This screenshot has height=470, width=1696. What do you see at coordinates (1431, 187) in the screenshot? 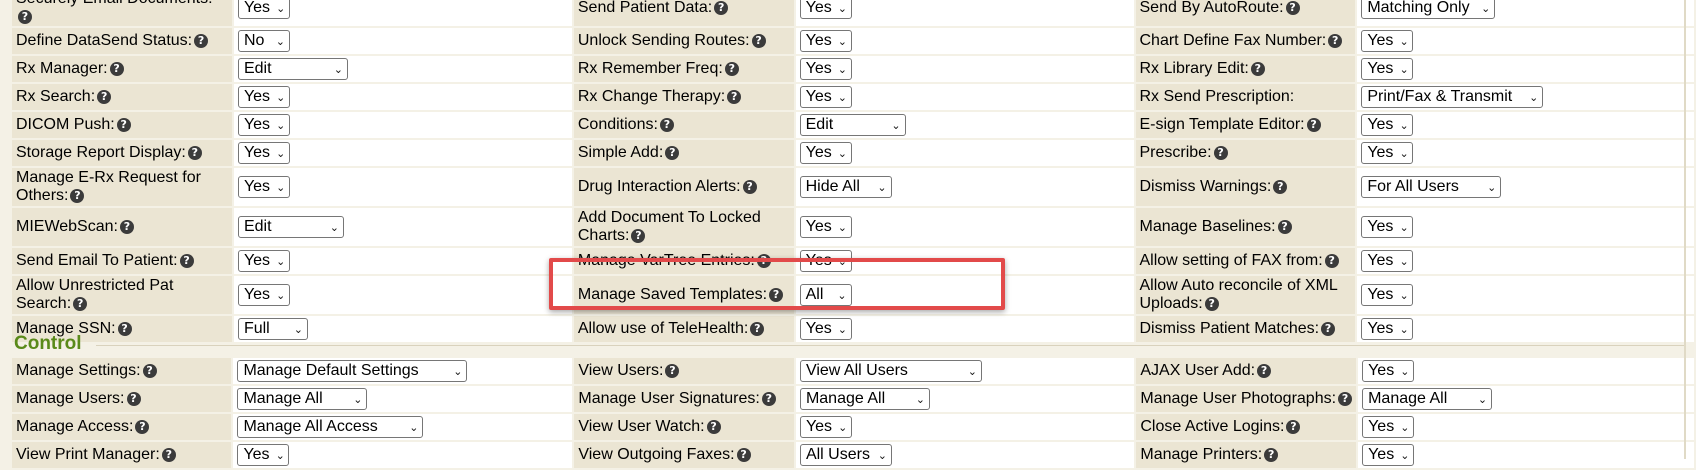
I see `dropdown-select: For All Users ⌄` at bounding box center [1431, 187].